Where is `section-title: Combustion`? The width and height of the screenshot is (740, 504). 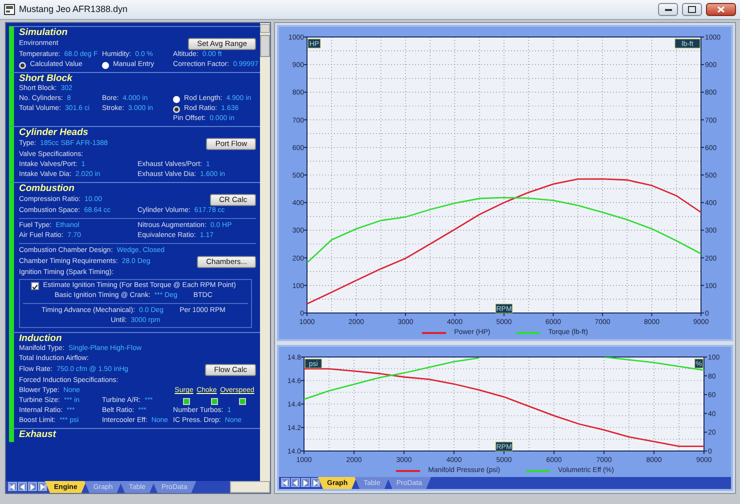
section-title: Combustion is located at coordinates (47, 188).